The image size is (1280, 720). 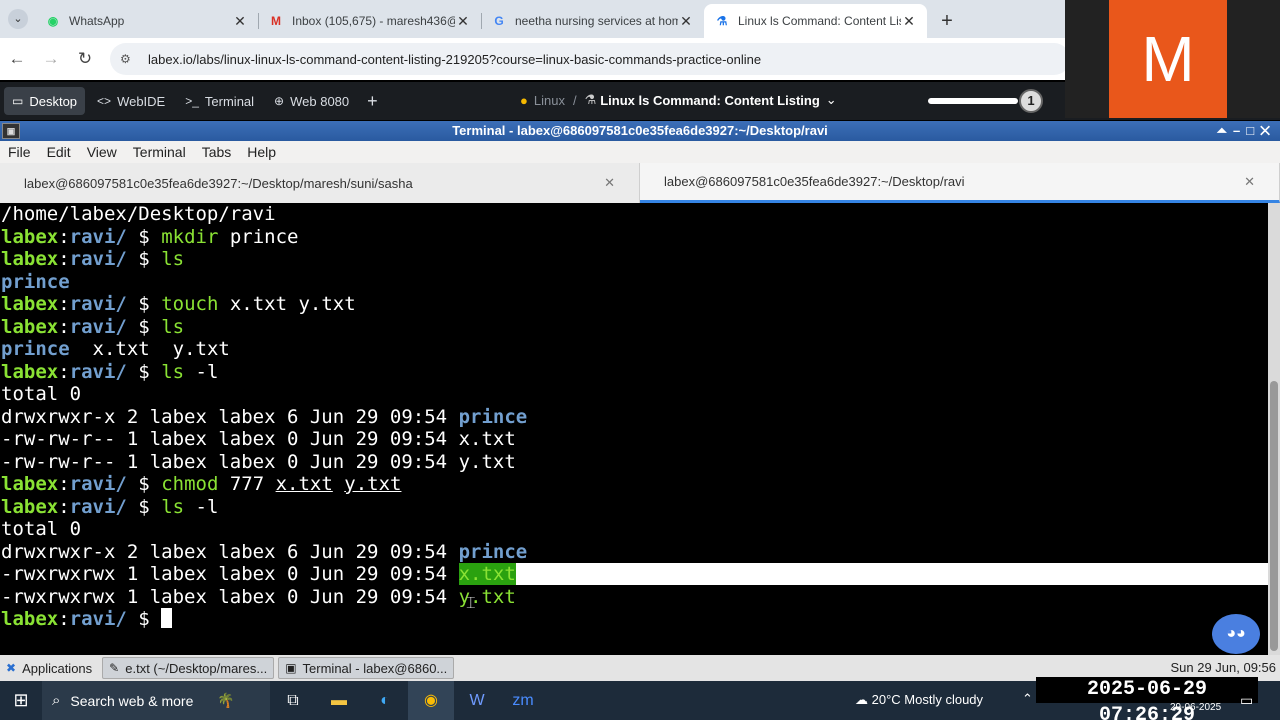 I want to click on tray-chevron-icon: ⌃, so click(x=1027, y=699).